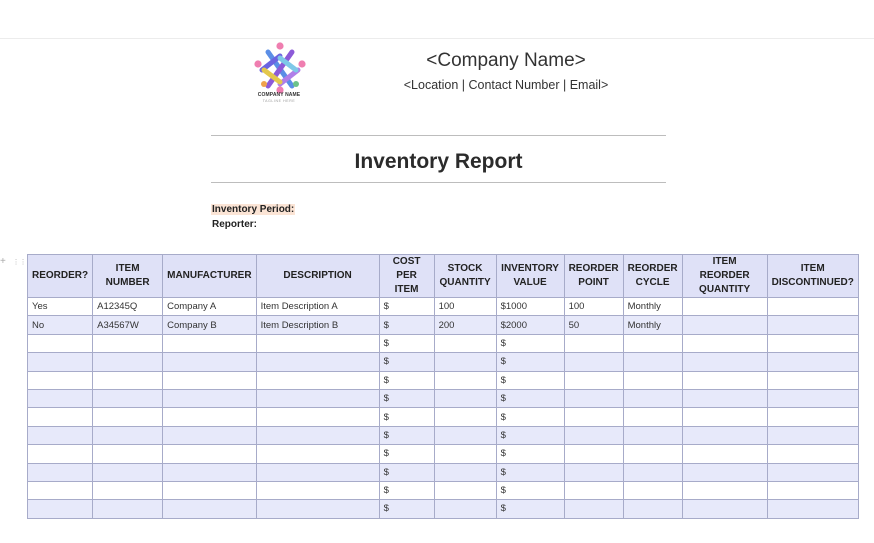 The image size is (874, 543). What do you see at coordinates (60, 325) in the screenshot?
I see `table-cell: No` at bounding box center [60, 325].